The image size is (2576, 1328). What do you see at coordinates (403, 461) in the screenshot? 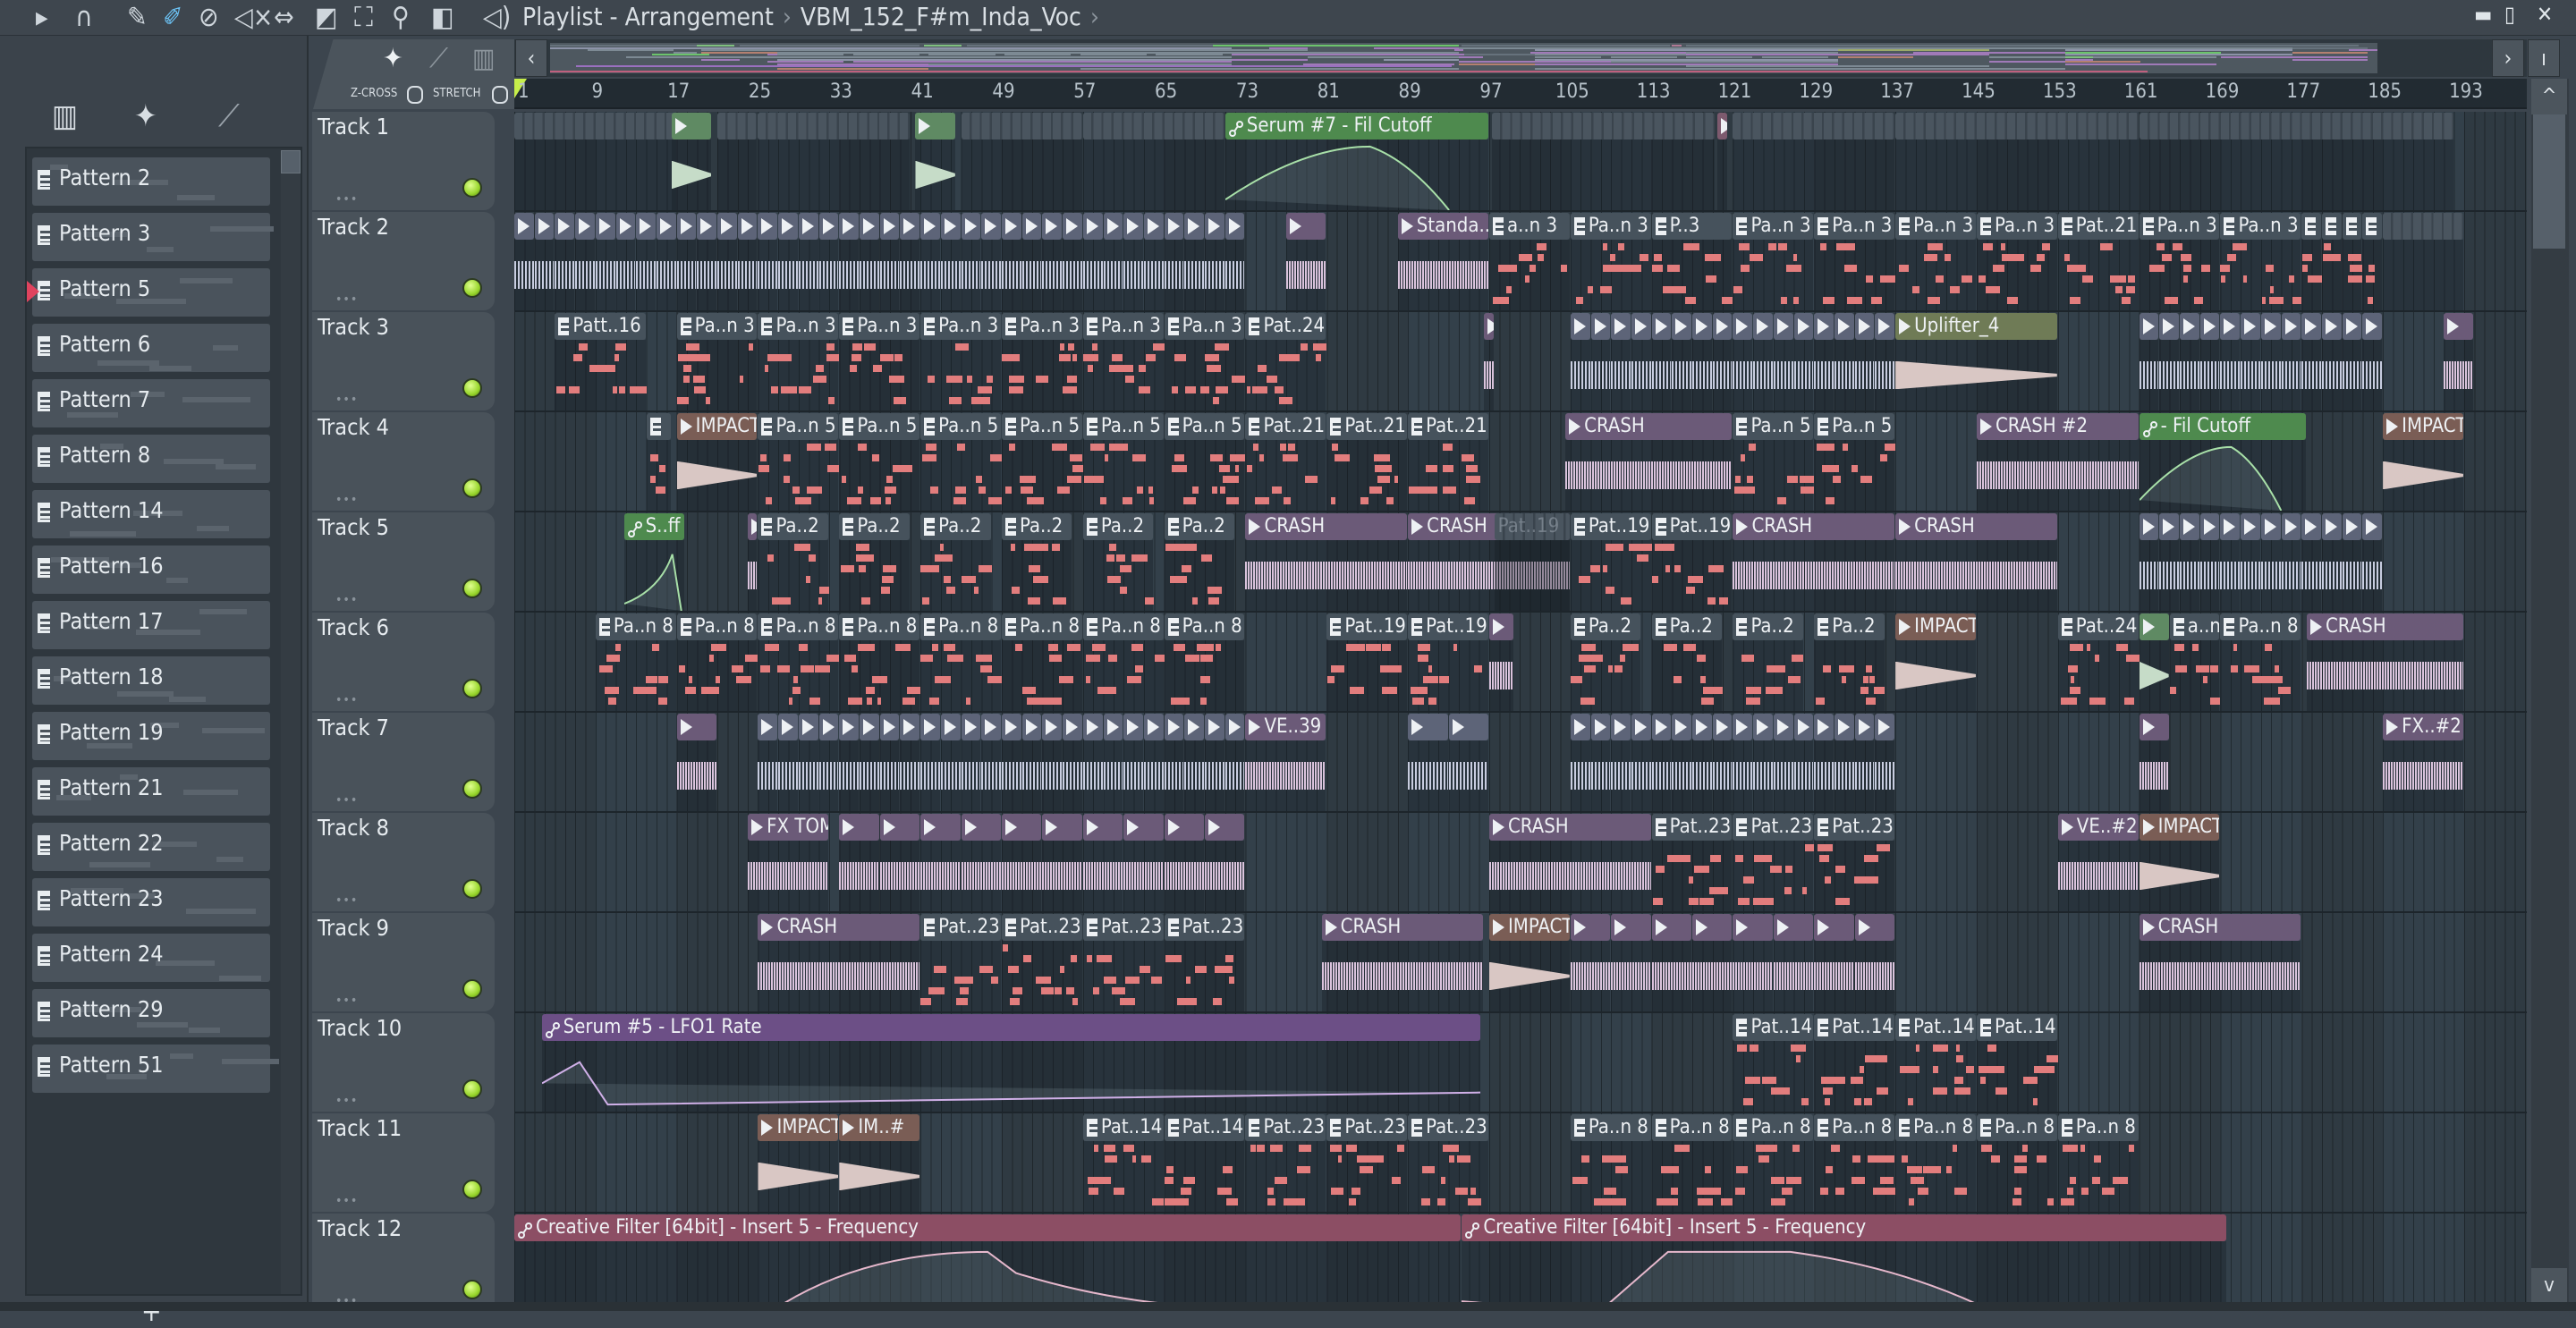
I see `track-header: Track 4 •••` at bounding box center [403, 461].